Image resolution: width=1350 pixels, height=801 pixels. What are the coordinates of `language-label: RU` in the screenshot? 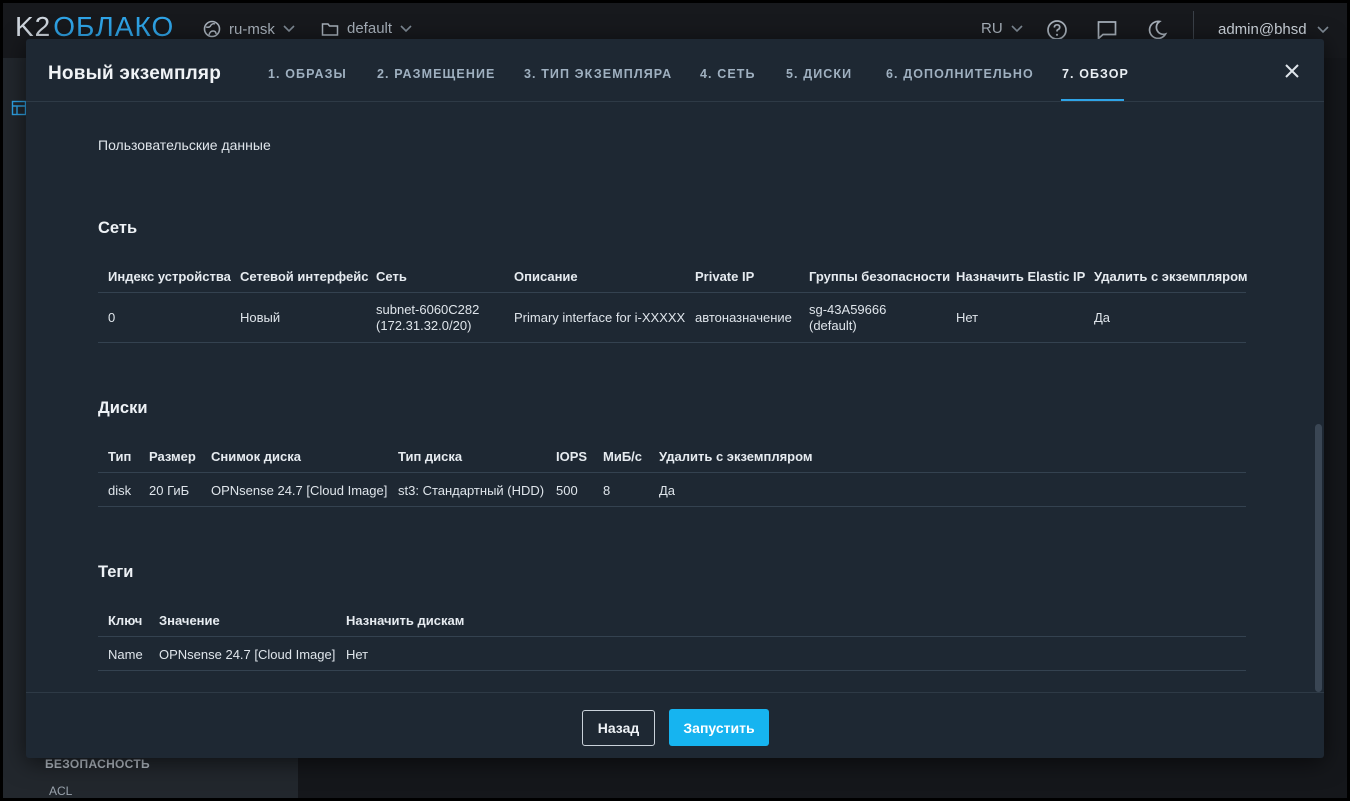 It's located at (992, 28).